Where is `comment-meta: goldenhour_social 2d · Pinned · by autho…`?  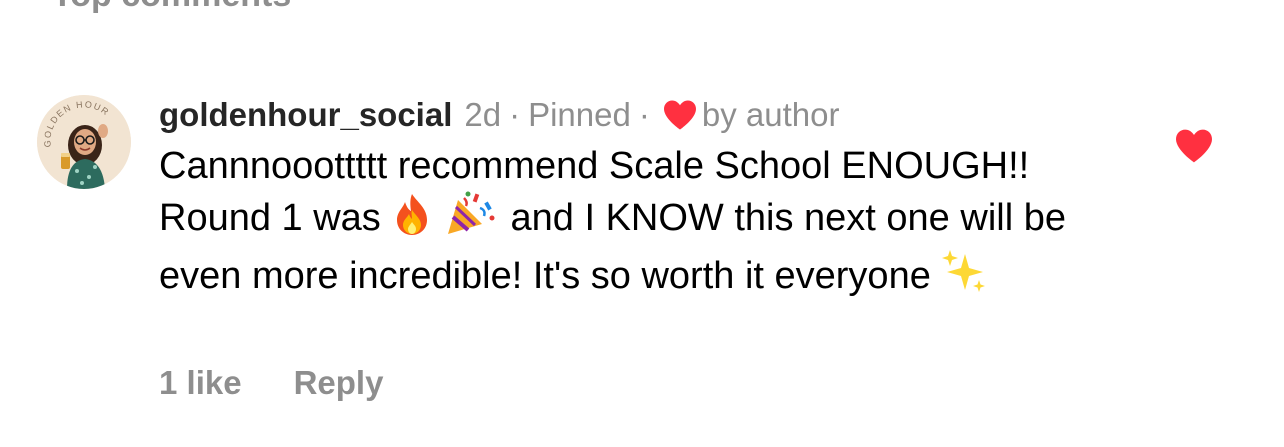
comment-meta: goldenhour_social 2d · Pinned · by autho… is located at coordinates (639, 115).